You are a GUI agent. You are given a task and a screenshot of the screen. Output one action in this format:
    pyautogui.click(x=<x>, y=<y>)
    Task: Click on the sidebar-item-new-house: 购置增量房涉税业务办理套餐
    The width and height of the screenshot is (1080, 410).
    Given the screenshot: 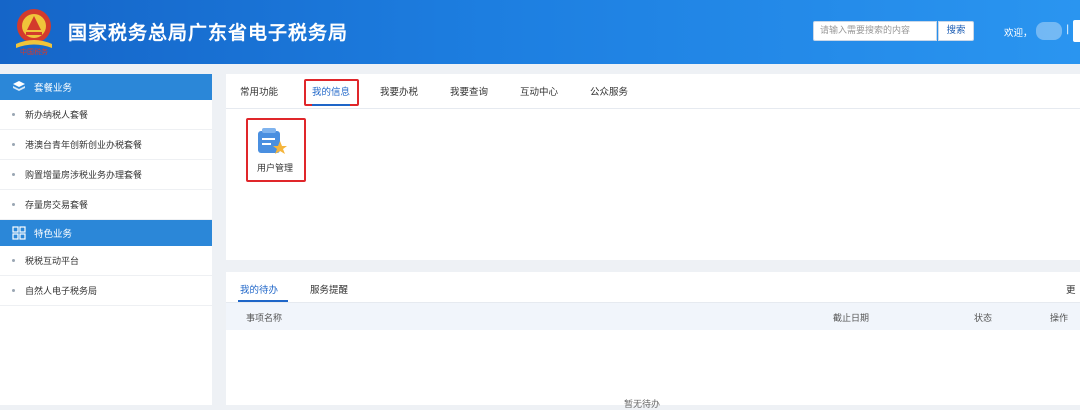 What is the action you would take?
    pyautogui.click(x=106, y=175)
    